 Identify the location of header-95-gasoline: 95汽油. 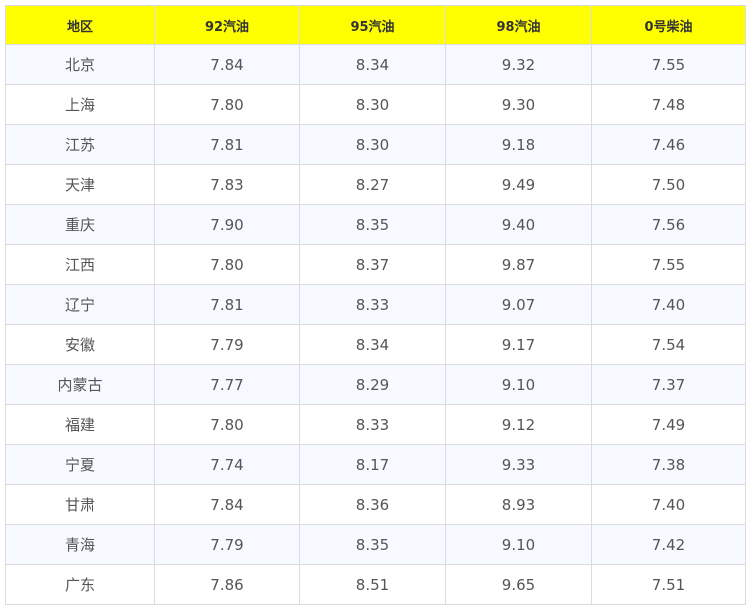
(372, 25).